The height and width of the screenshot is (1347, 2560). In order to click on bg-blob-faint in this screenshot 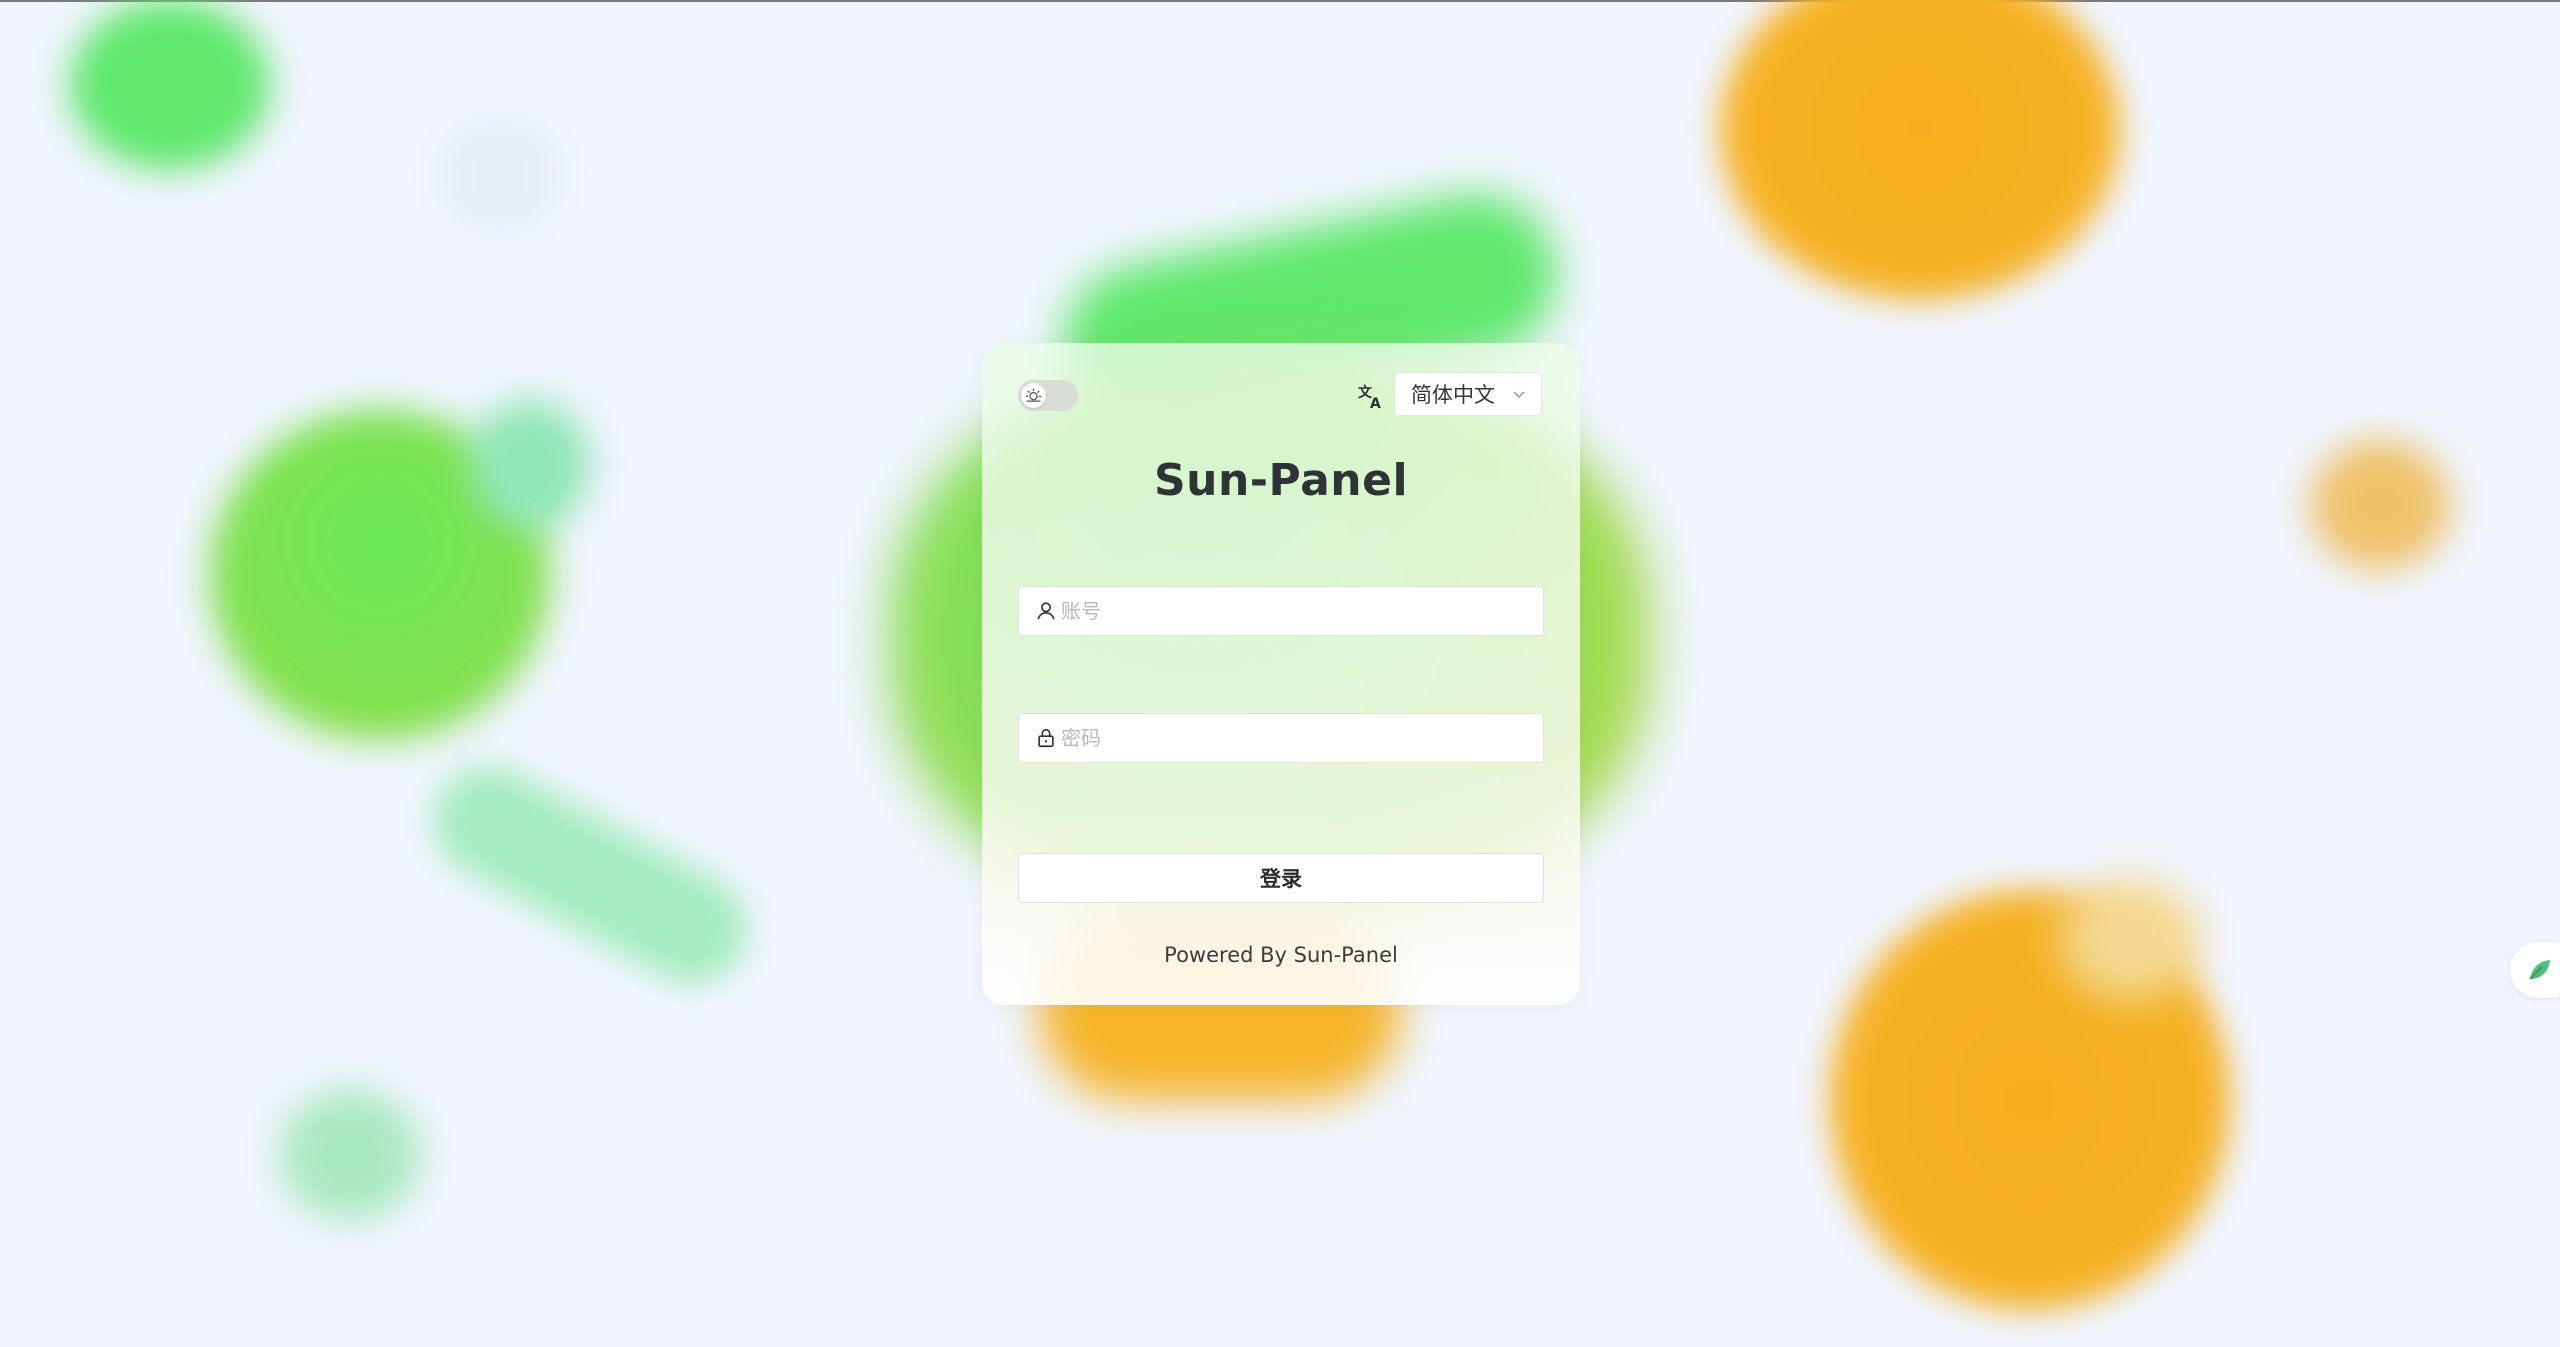, I will do `click(500, 175)`.